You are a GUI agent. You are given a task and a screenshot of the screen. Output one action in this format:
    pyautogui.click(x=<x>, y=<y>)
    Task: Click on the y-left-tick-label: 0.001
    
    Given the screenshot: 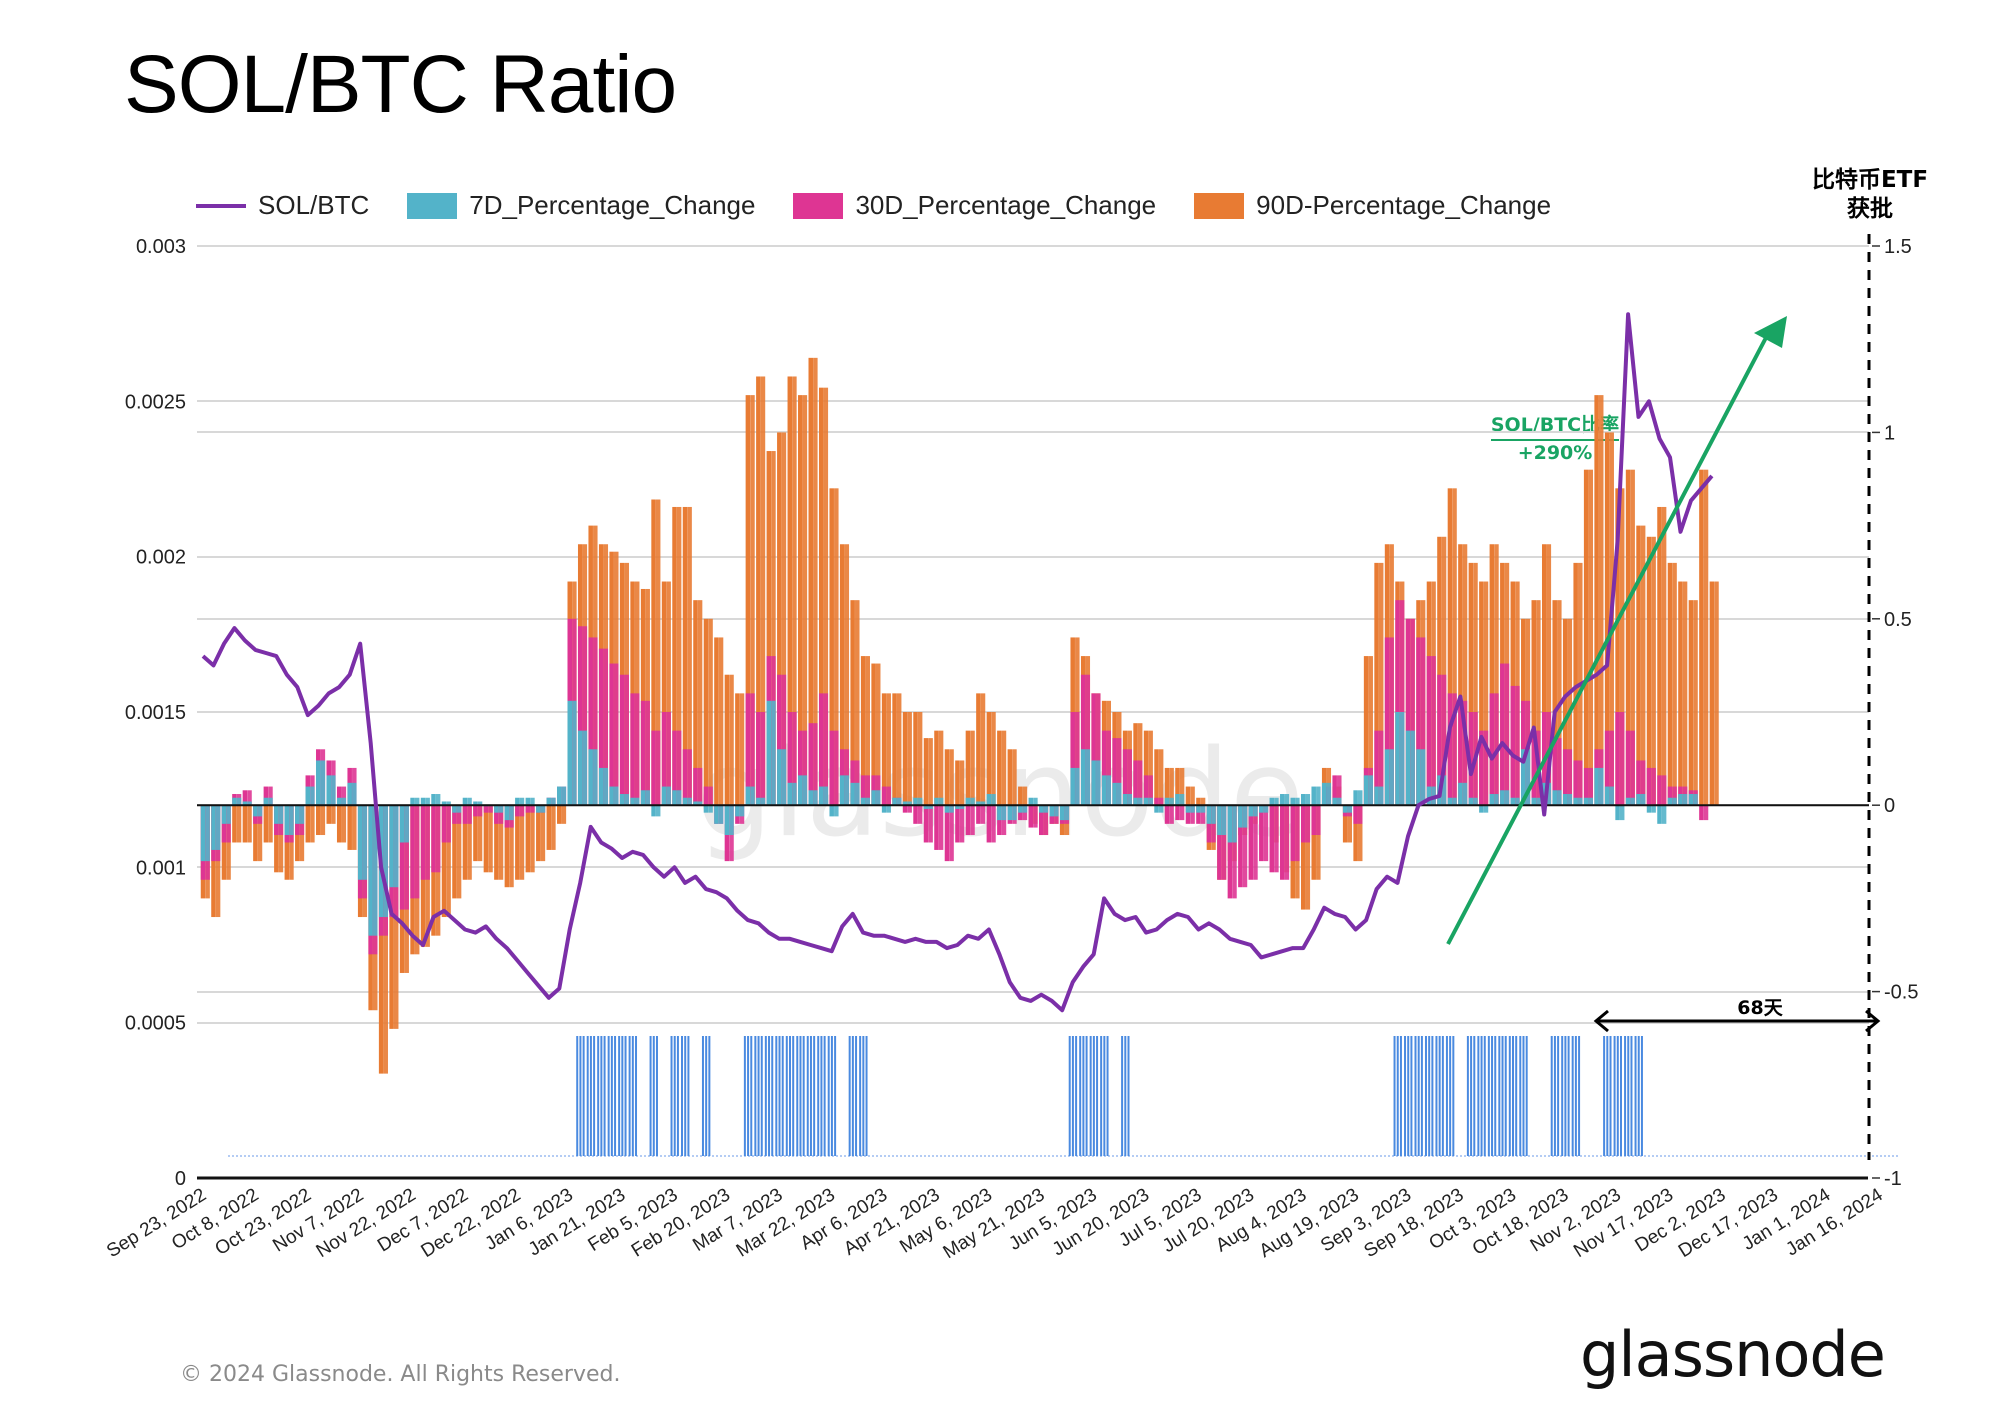 What is the action you would take?
    pyautogui.click(x=161, y=868)
    